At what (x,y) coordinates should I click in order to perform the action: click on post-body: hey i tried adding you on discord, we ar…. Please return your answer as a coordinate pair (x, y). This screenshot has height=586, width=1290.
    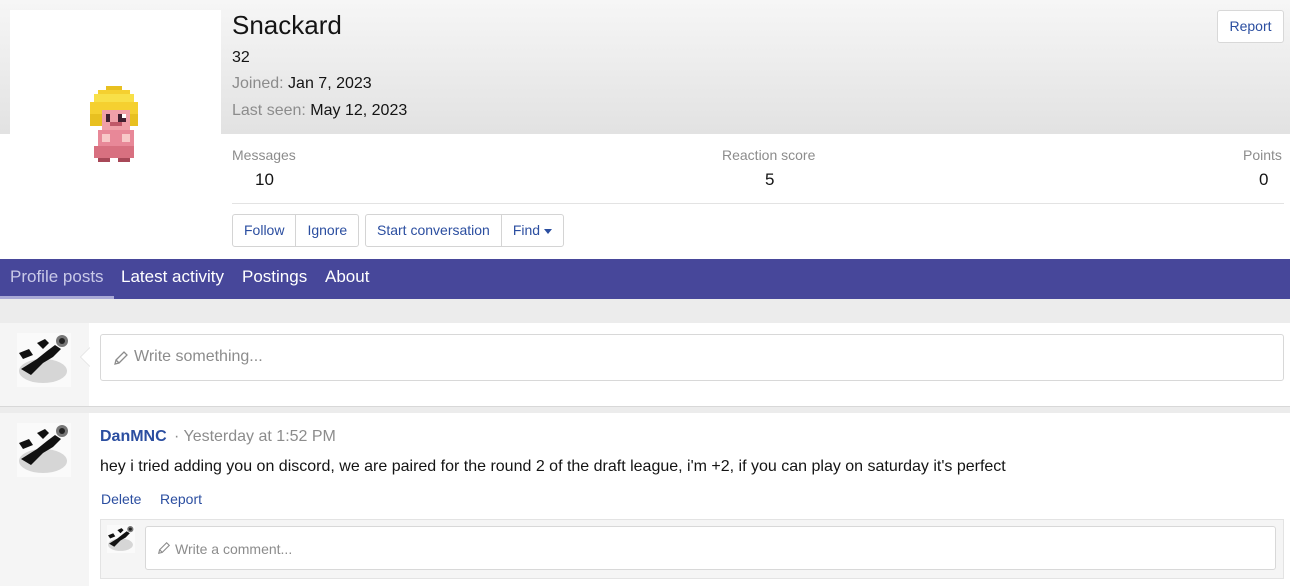
    Looking at the image, I should click on (553, 466).